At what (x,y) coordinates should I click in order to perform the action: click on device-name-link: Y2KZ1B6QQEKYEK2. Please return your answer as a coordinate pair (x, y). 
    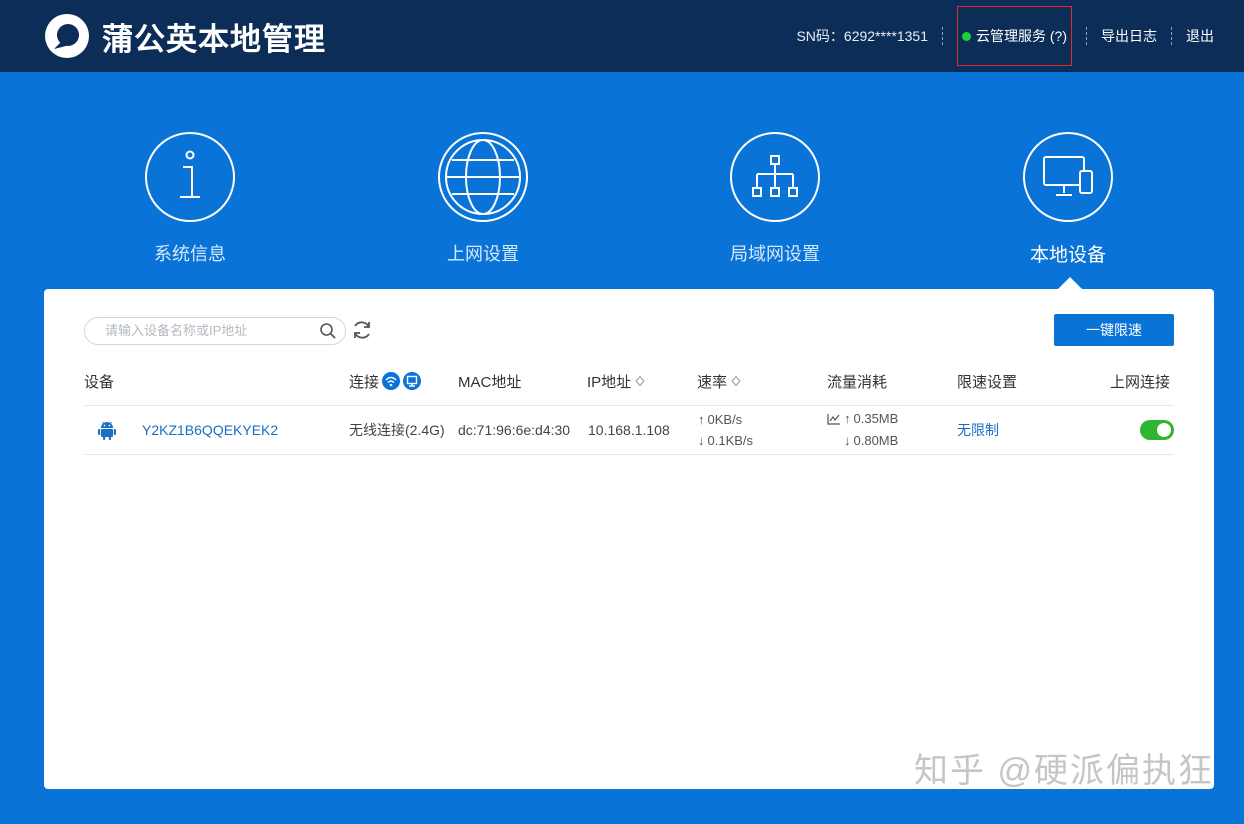
    Looking at the image, I should click on (210, 430).